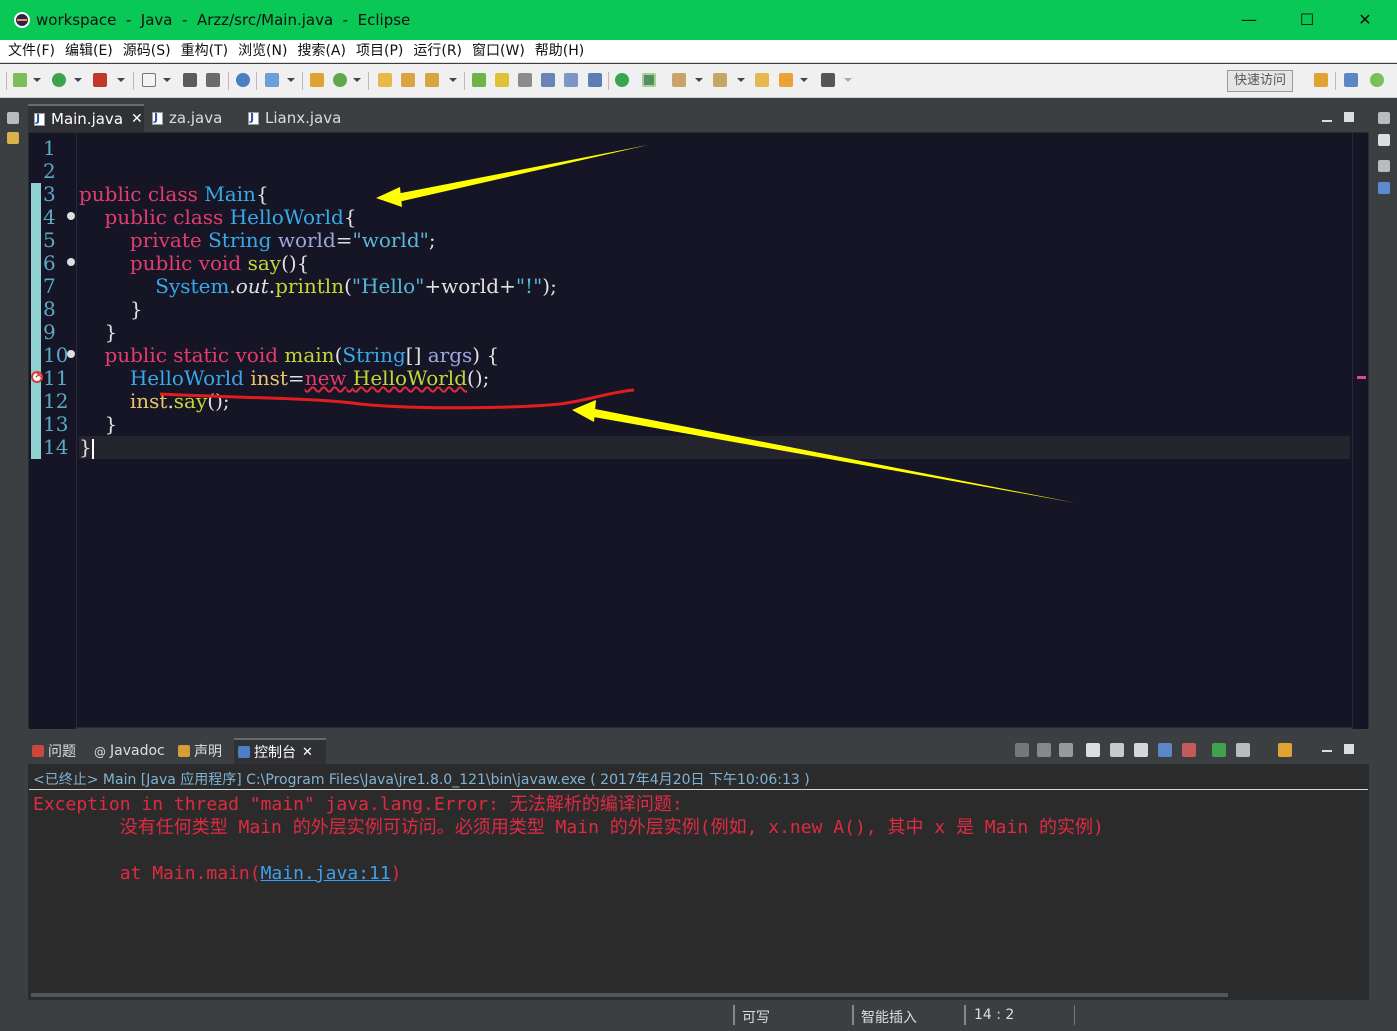 The image size is (1397, 1031). Describe the element at coordinates (1189, 750) in the screenshot. I see `show-console-on-error-icon` at that location.